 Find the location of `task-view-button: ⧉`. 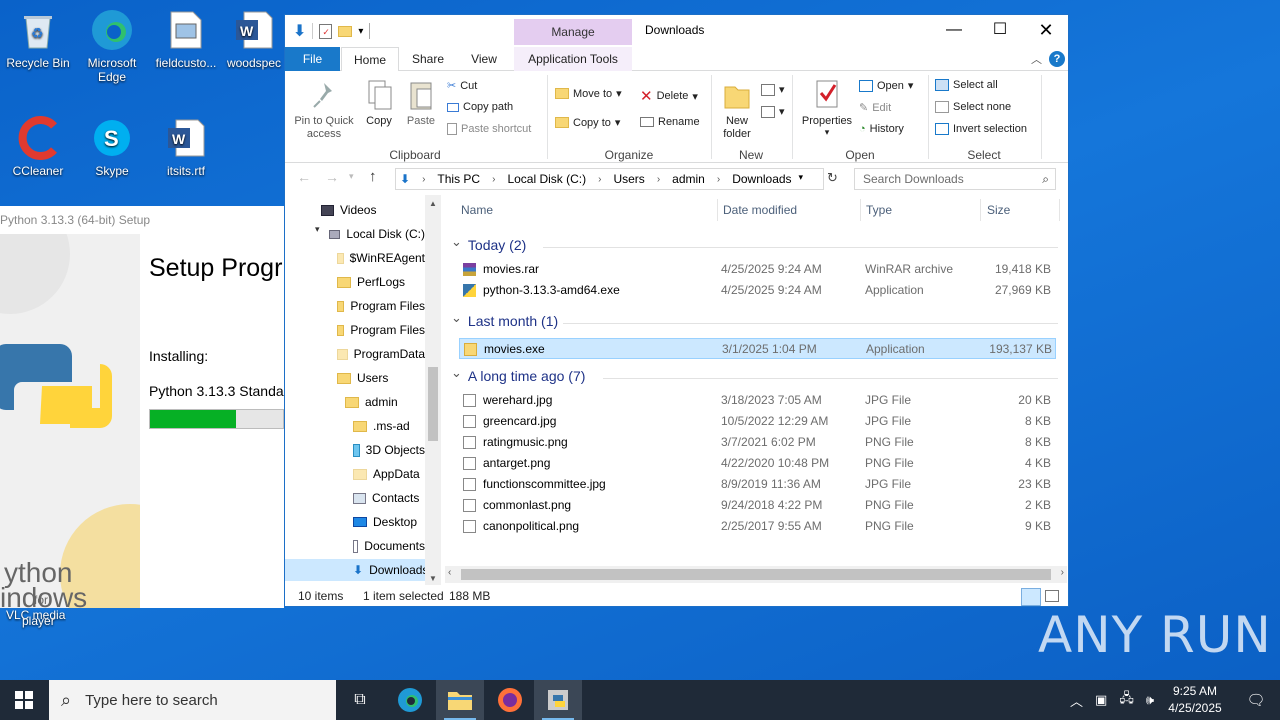

task-view-button: ⧉ is located at coordinates (360, 700).